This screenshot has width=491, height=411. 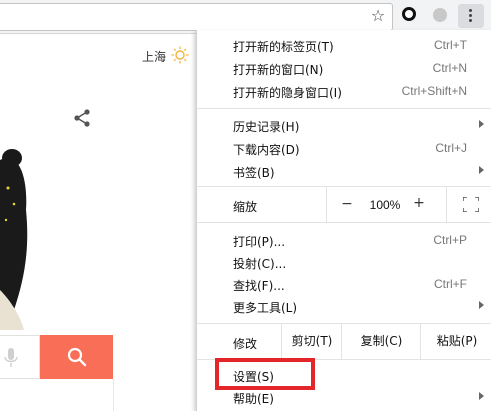 What do you see at coordinates (254, 173) in the screenshot?
I see `menu-item-label: 书签(B)` at bounding box center [254, 173].